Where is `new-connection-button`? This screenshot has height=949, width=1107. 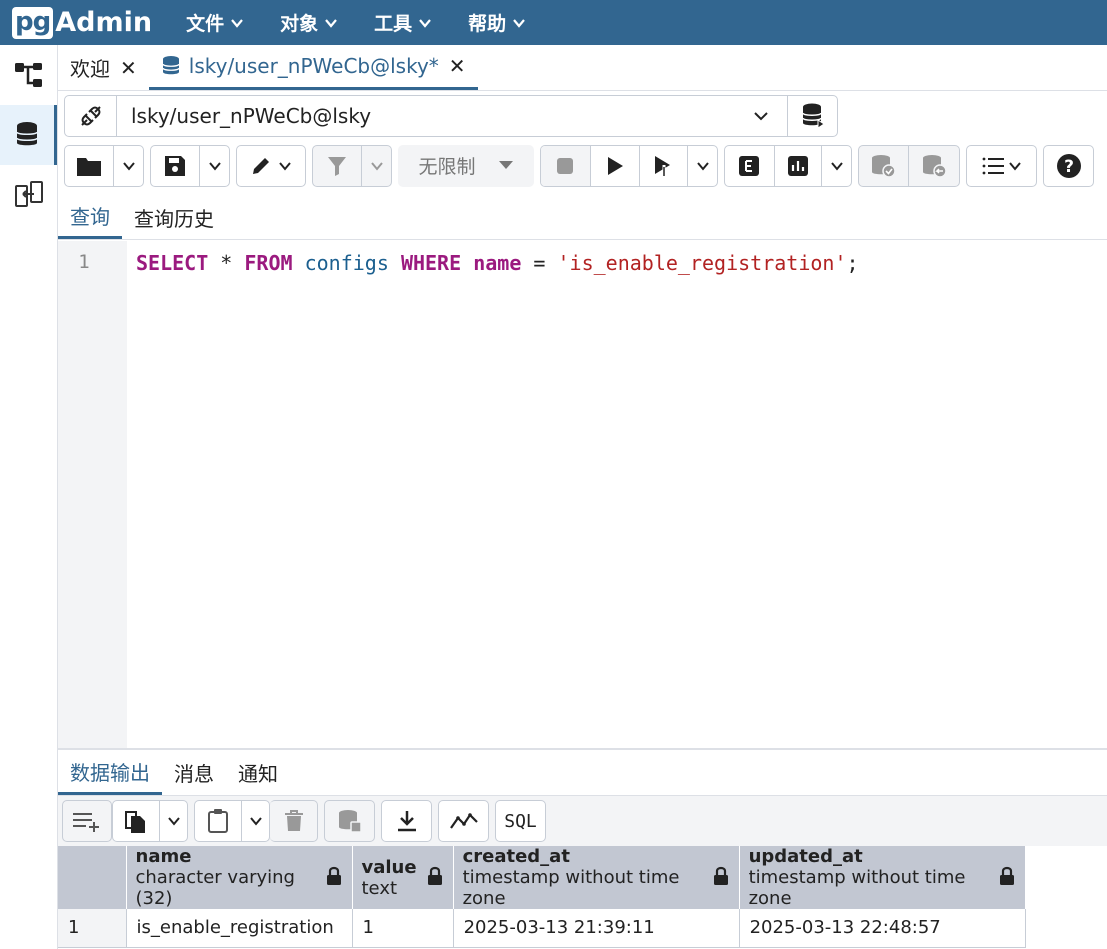
new-connection-button is located at coordinates (812, 116).